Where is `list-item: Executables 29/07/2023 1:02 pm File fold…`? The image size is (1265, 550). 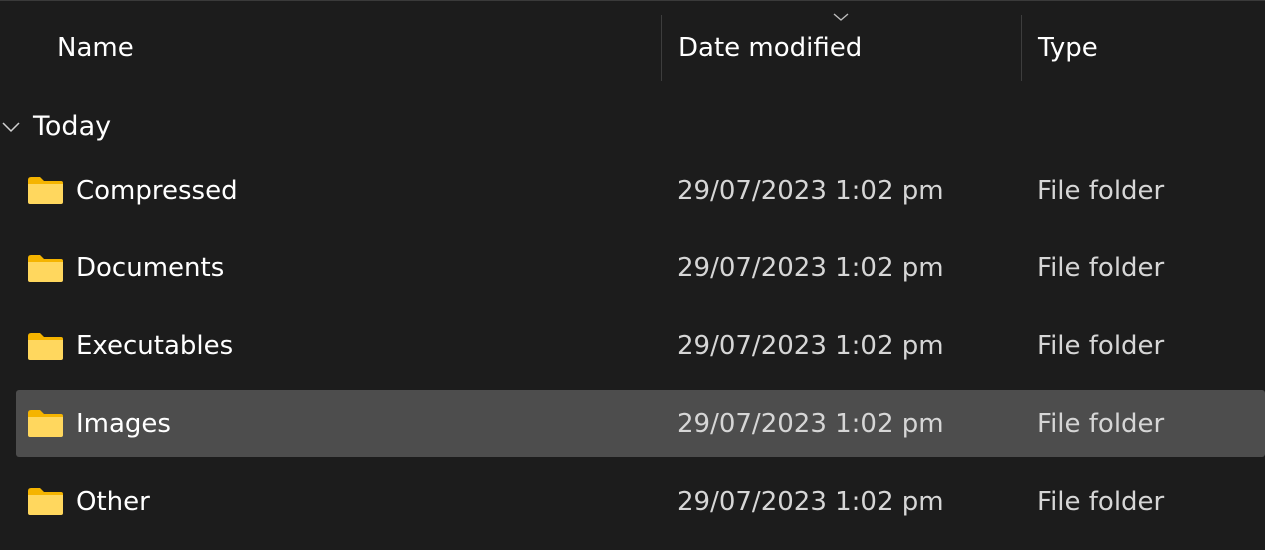 list-item: Executables 29/07/2023 1:02 pm File fold… is located at coordinates (640, 346).